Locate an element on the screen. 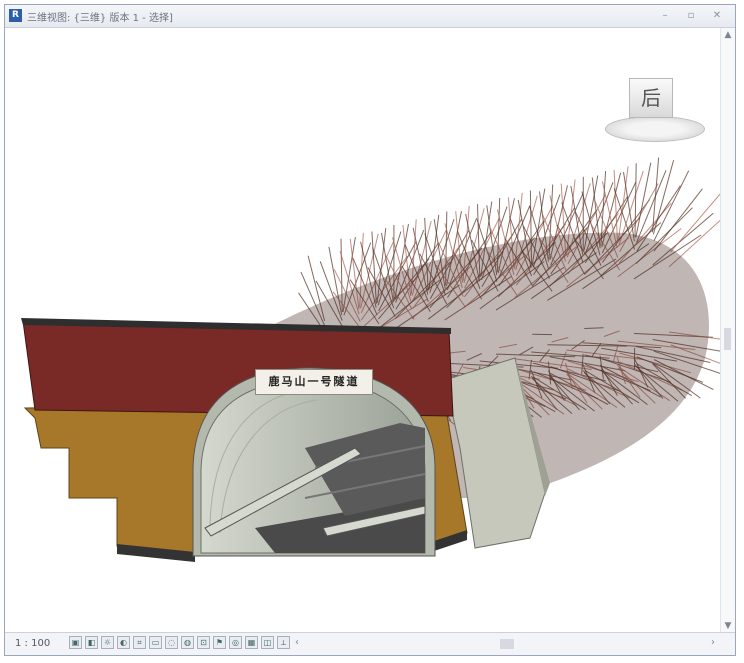 The height and width of the screenshot is (663, 744). viewcube-compass-ring is located at coordinates (655, 129).